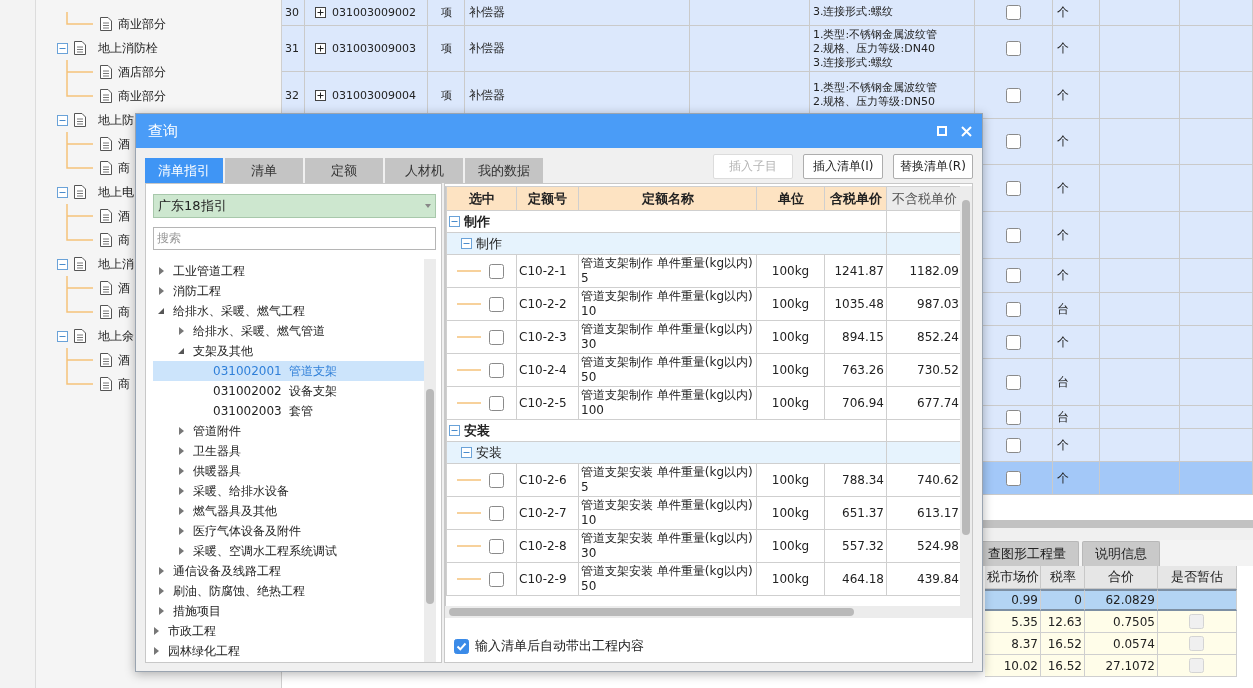 This screenshot has width=1253, height=688. What do you see at coordinates (209, 271) in the screenshot?
I see `tree-item: 工业管道工程` at bounding box center [209, 271].